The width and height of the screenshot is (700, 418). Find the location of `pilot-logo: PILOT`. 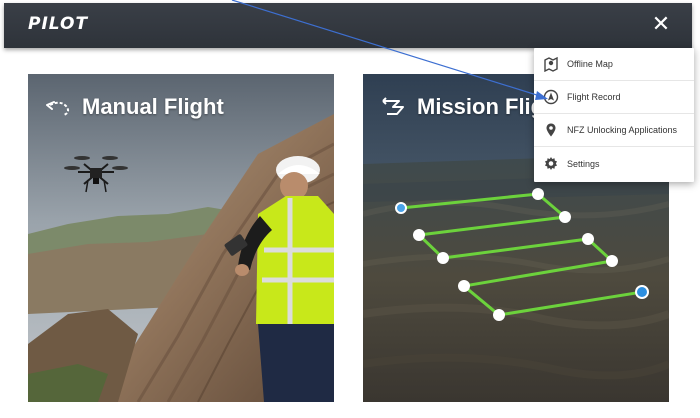

pilot-logo: PILOT is located at coordinates (58, 24).